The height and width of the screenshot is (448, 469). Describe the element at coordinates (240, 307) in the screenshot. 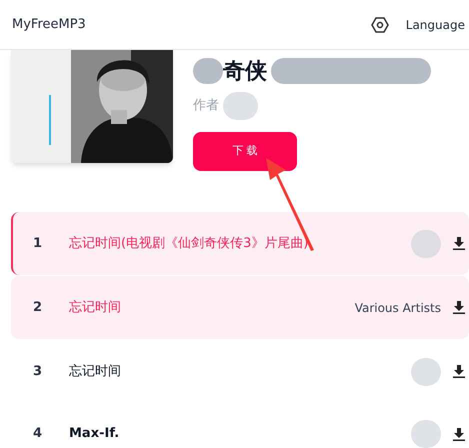

I see `track-row: 2 忘记时间 Various Artists` at that location.